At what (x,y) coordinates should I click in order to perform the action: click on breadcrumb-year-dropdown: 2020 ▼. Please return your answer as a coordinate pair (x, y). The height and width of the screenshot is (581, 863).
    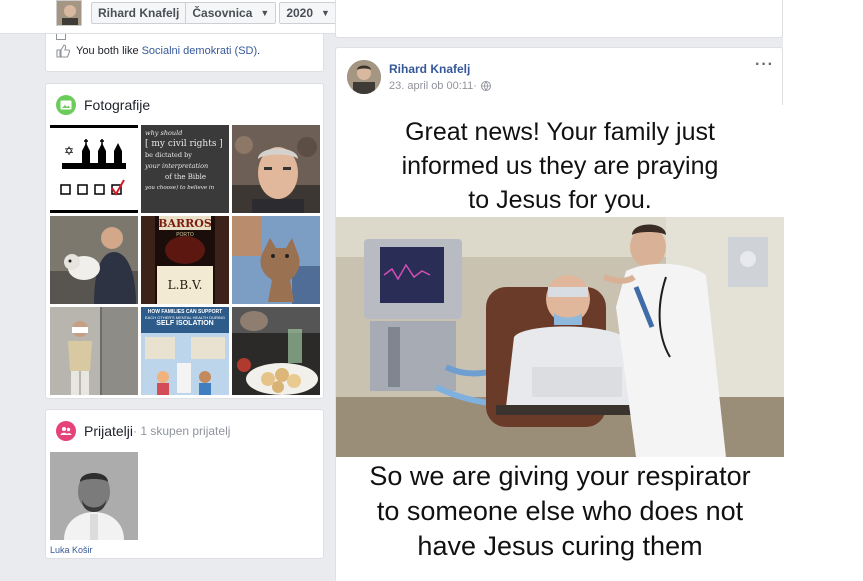
    Looking at the image, I should click on (308, 13).